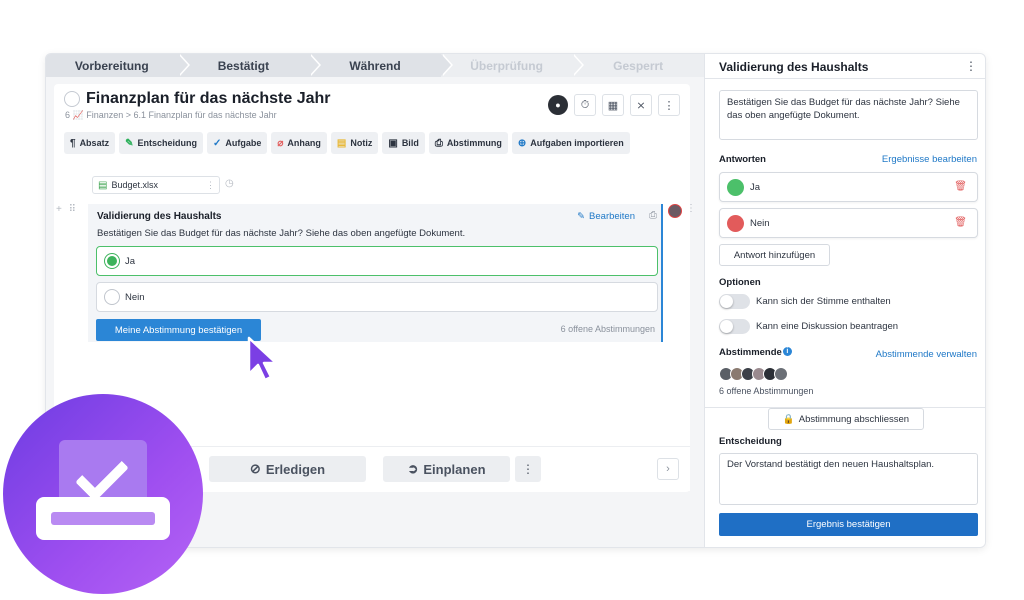 The image size is (1024, 600). Describe the element at coordinates (341, 143) in the screenshot. I see `note-icon: ▤` at that location.